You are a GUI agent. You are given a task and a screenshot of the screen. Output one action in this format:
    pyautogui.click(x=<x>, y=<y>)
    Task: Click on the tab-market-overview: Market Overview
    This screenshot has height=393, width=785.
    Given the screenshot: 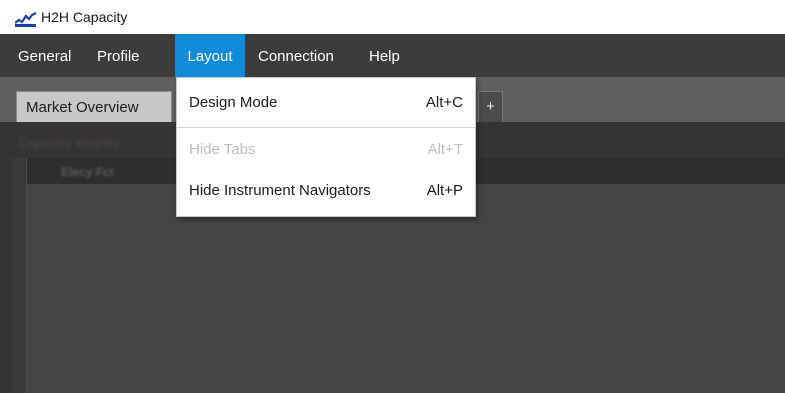 What is the action you would take?
    pyautogui.click(x=94, y=107)
    